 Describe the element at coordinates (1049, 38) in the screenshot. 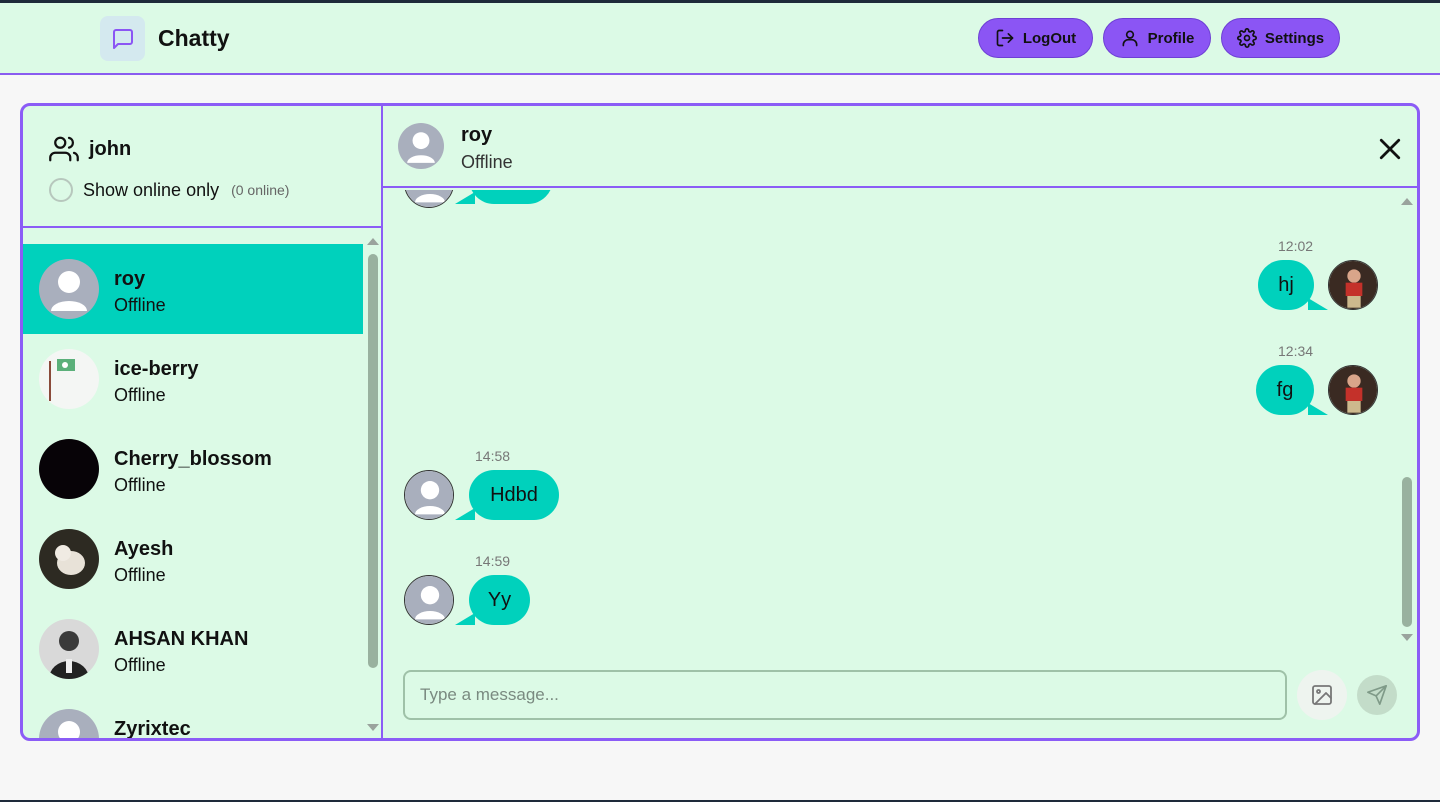

I see `logout-label: LogOut` at that location.